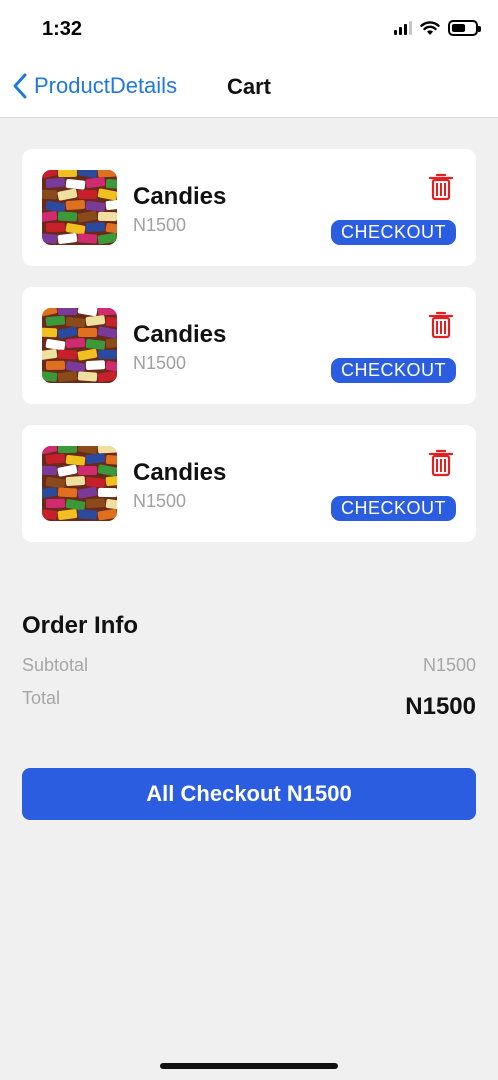 This screenshot has width=498, height=1080. I want to click on page-title: Cart, so click(249, 86).